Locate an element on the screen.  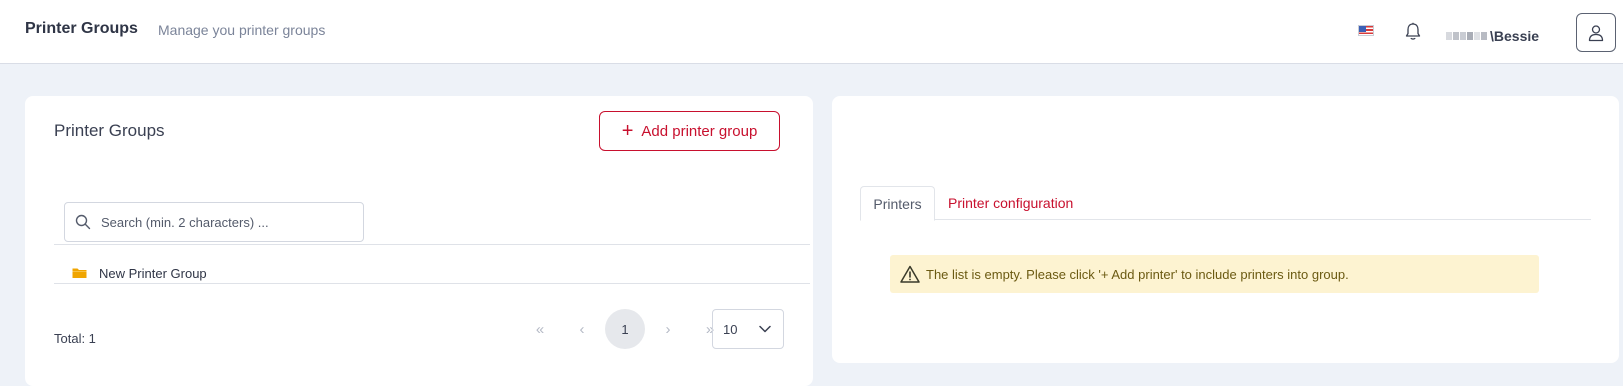
tab-printer-configuration: Printer configuration is located at coordinates (1010, 203).